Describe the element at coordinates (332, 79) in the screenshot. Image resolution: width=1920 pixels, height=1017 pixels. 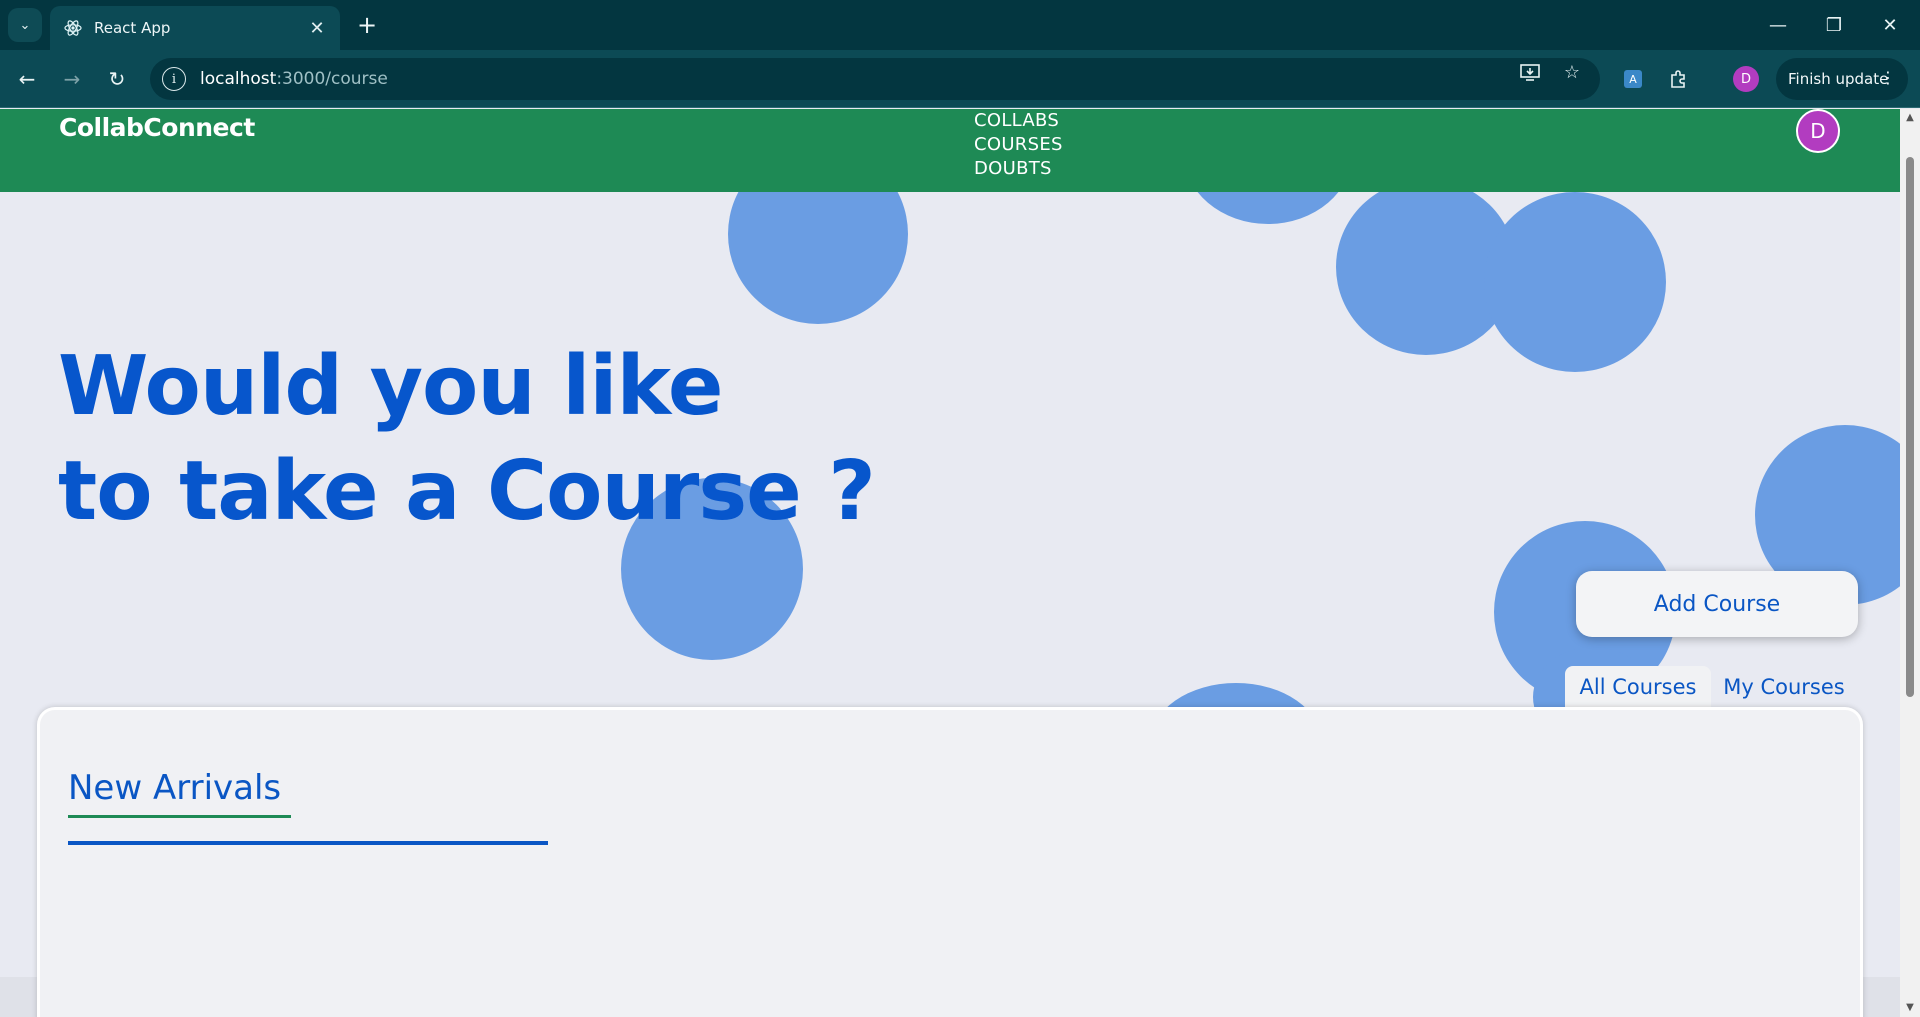
I see `url-path: :3000/course` at that location.